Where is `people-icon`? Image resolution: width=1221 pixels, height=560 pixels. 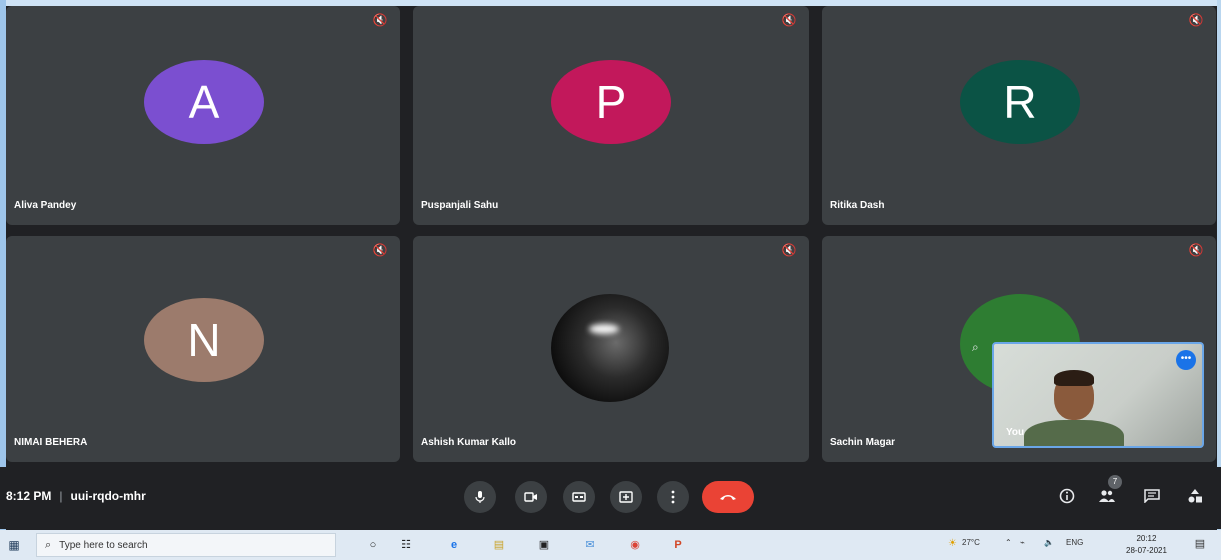
people-icon is located at coordinates (1107, 496).